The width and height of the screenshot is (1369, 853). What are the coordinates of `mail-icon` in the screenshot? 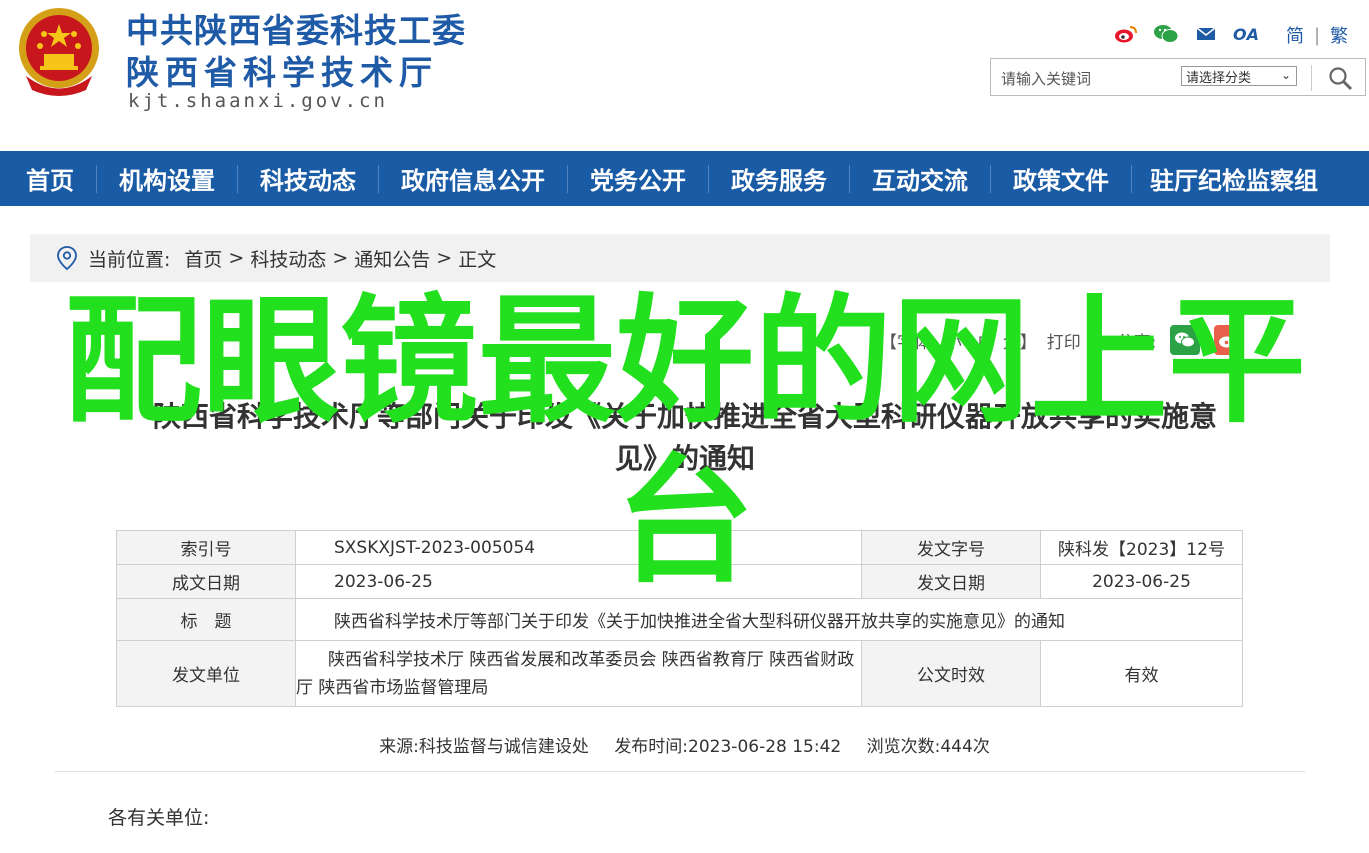 It's located at (1206, 34).